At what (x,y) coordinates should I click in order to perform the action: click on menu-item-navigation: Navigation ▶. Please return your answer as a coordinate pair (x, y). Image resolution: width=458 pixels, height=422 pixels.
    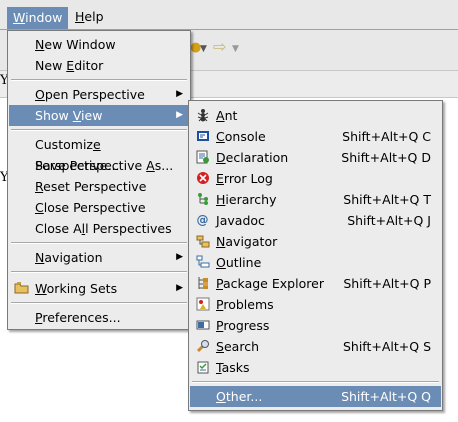
    Looking at the image, I should click on (99, 257).